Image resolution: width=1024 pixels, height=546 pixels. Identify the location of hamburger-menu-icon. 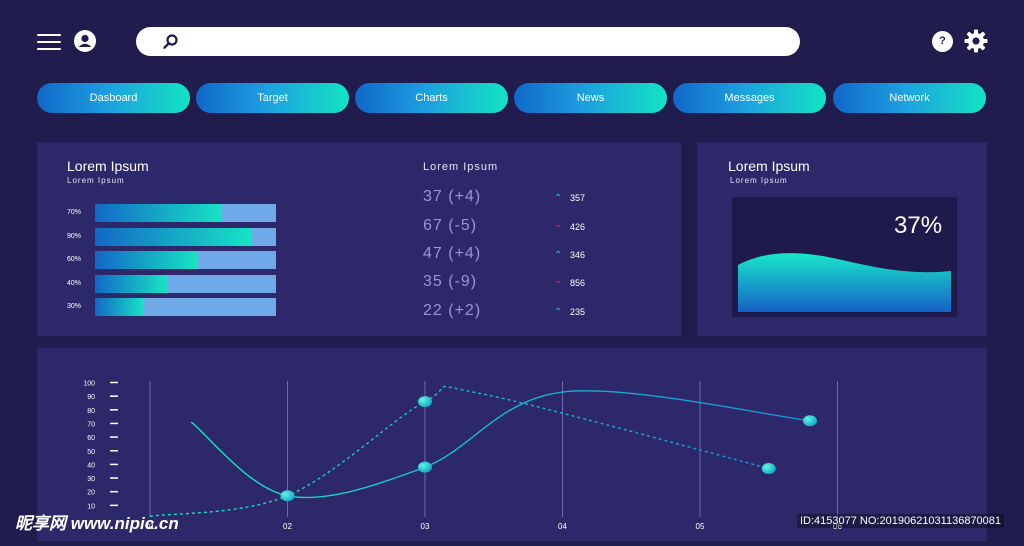
(49, 42).